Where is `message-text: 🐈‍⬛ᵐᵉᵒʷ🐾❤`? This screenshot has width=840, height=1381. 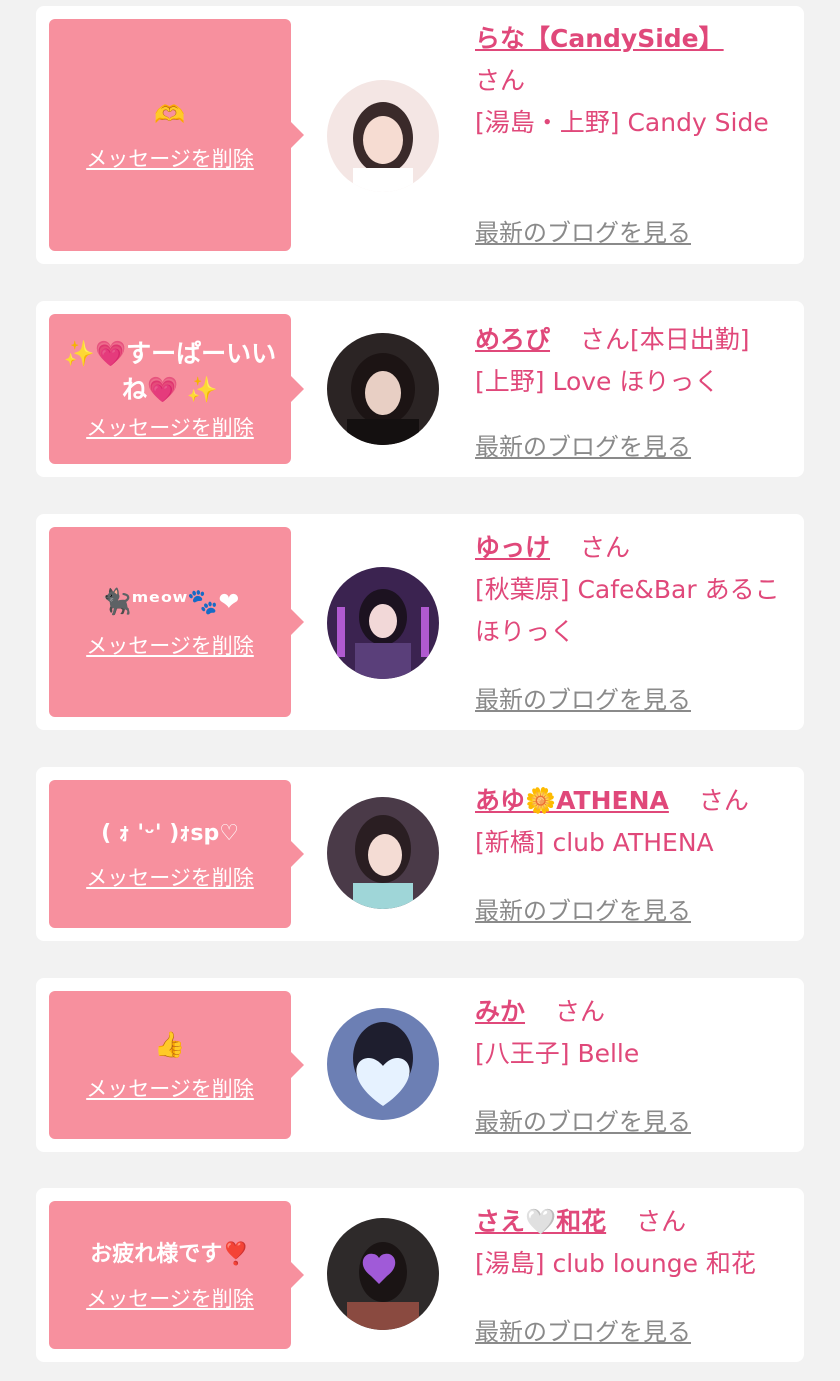
message-text: 🐈‍⬛ᵐᵉᵒʷ🐾❤ is located at coordinates (170, 601).